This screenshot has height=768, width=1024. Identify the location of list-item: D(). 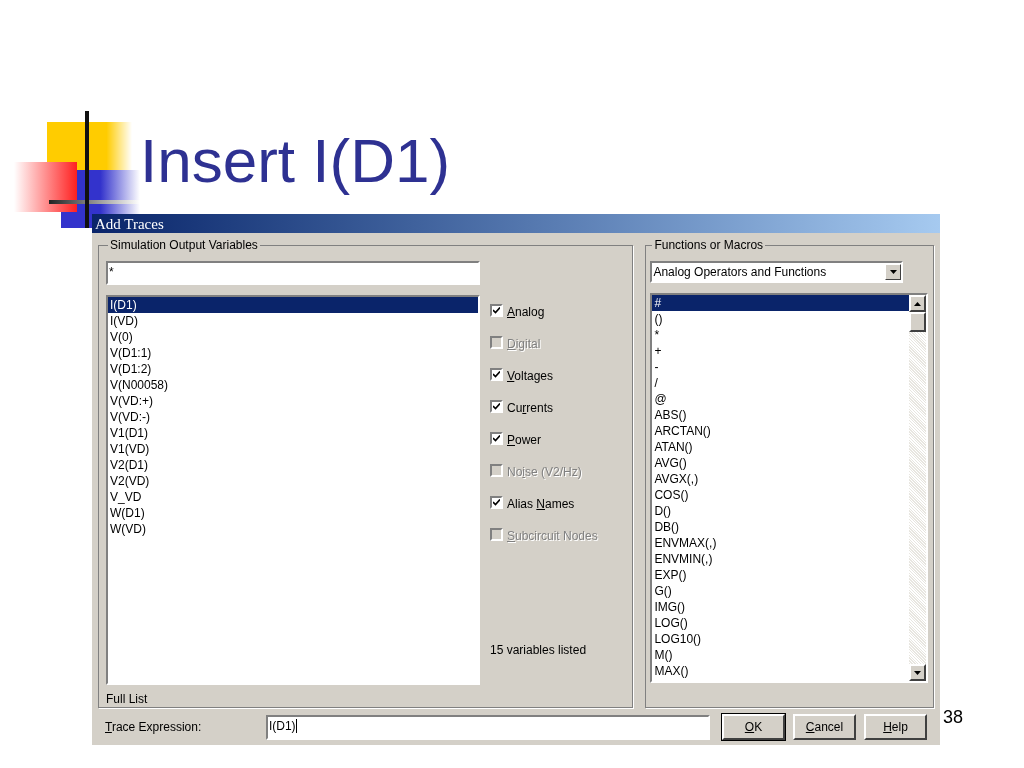
(781, 511).